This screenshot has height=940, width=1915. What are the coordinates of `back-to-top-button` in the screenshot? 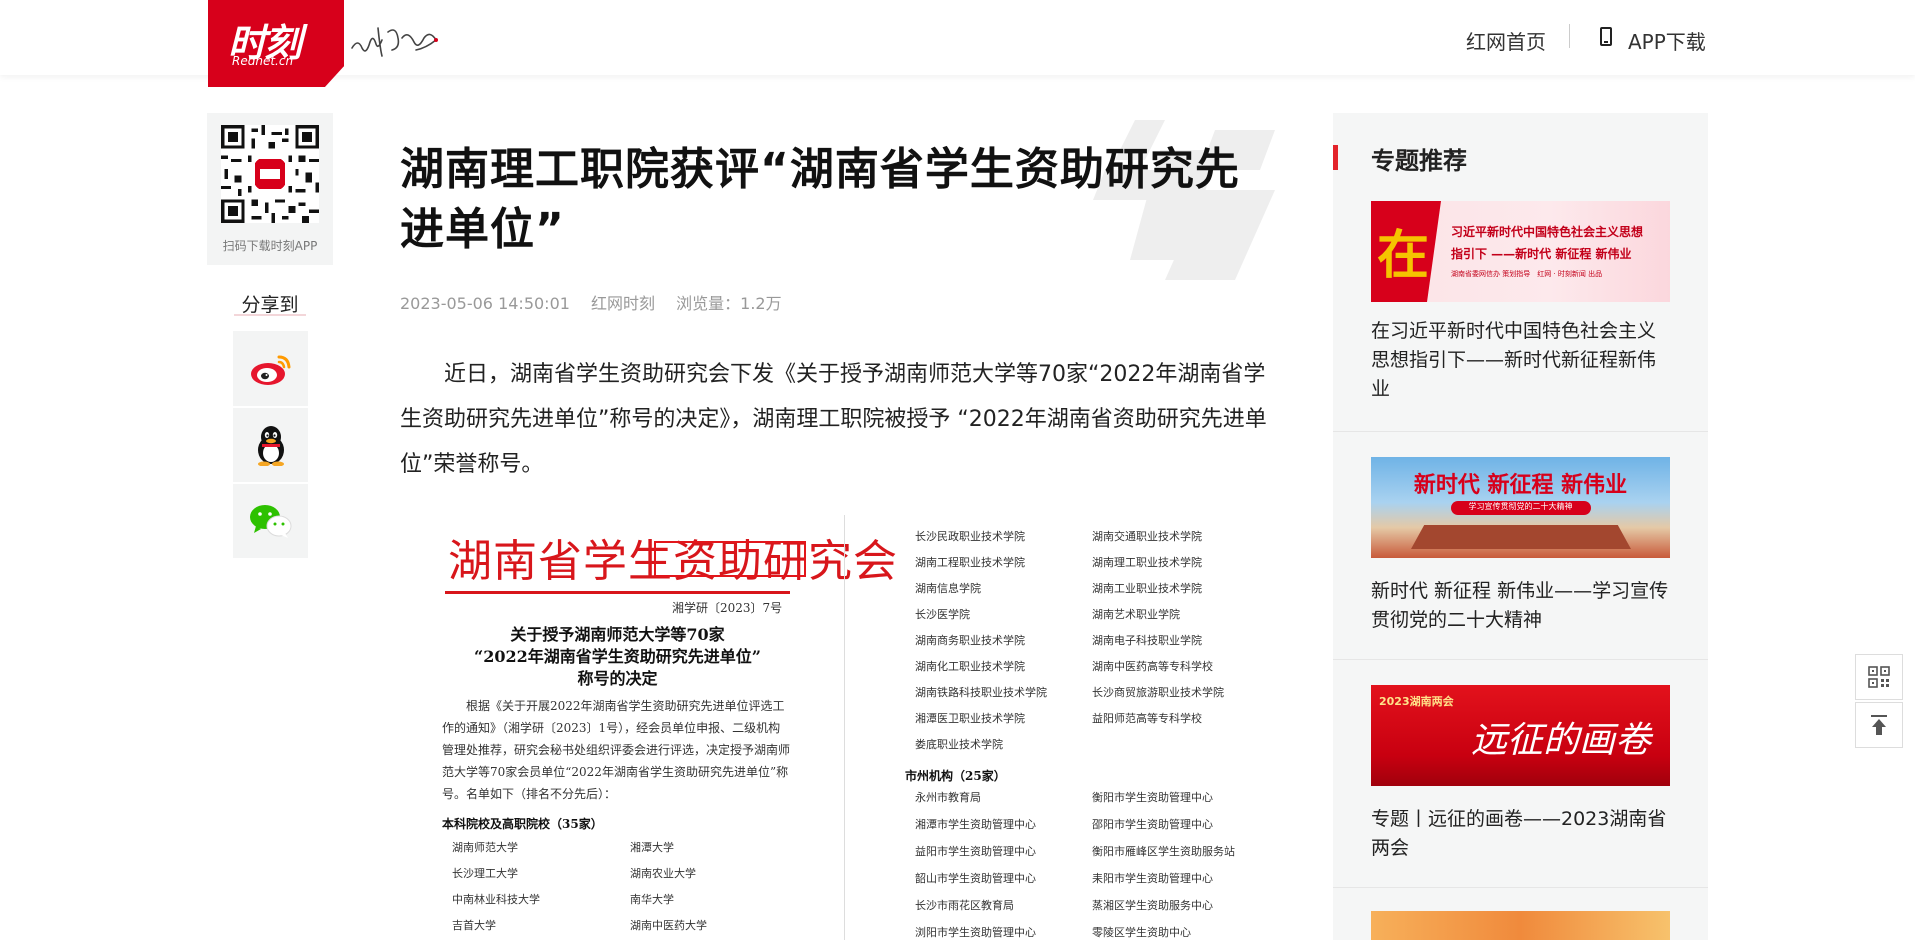 It's located at (1879, 725).